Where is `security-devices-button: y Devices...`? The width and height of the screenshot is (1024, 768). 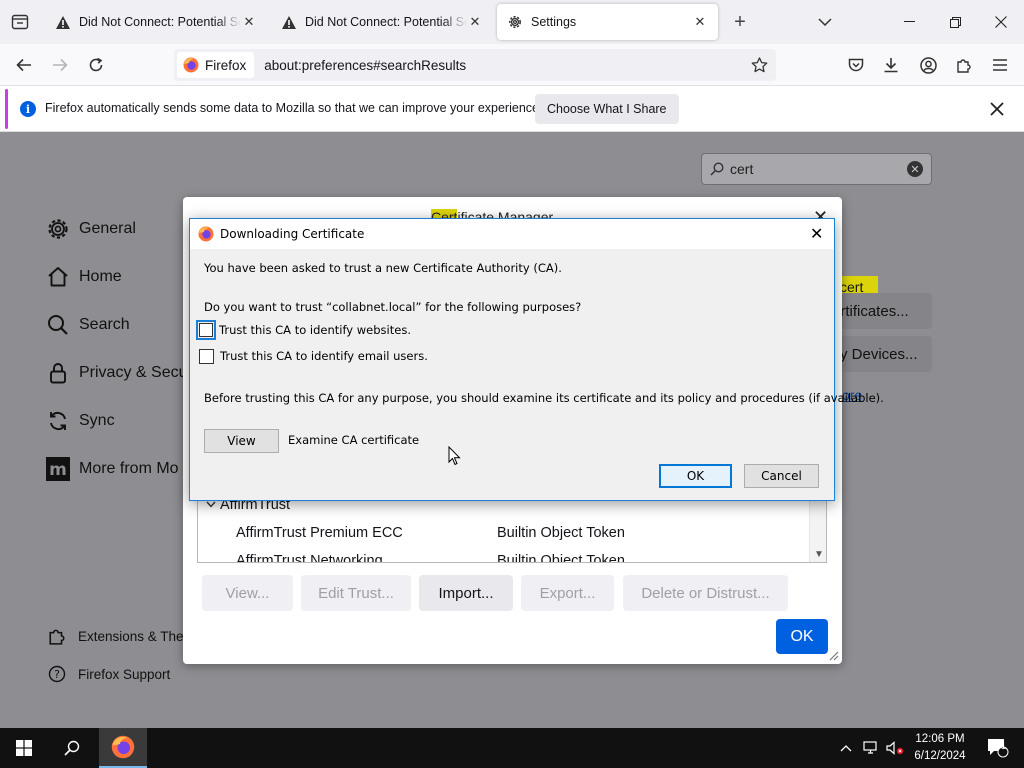 security-devices-button: y Devices... is located at coordinates (884, 354).